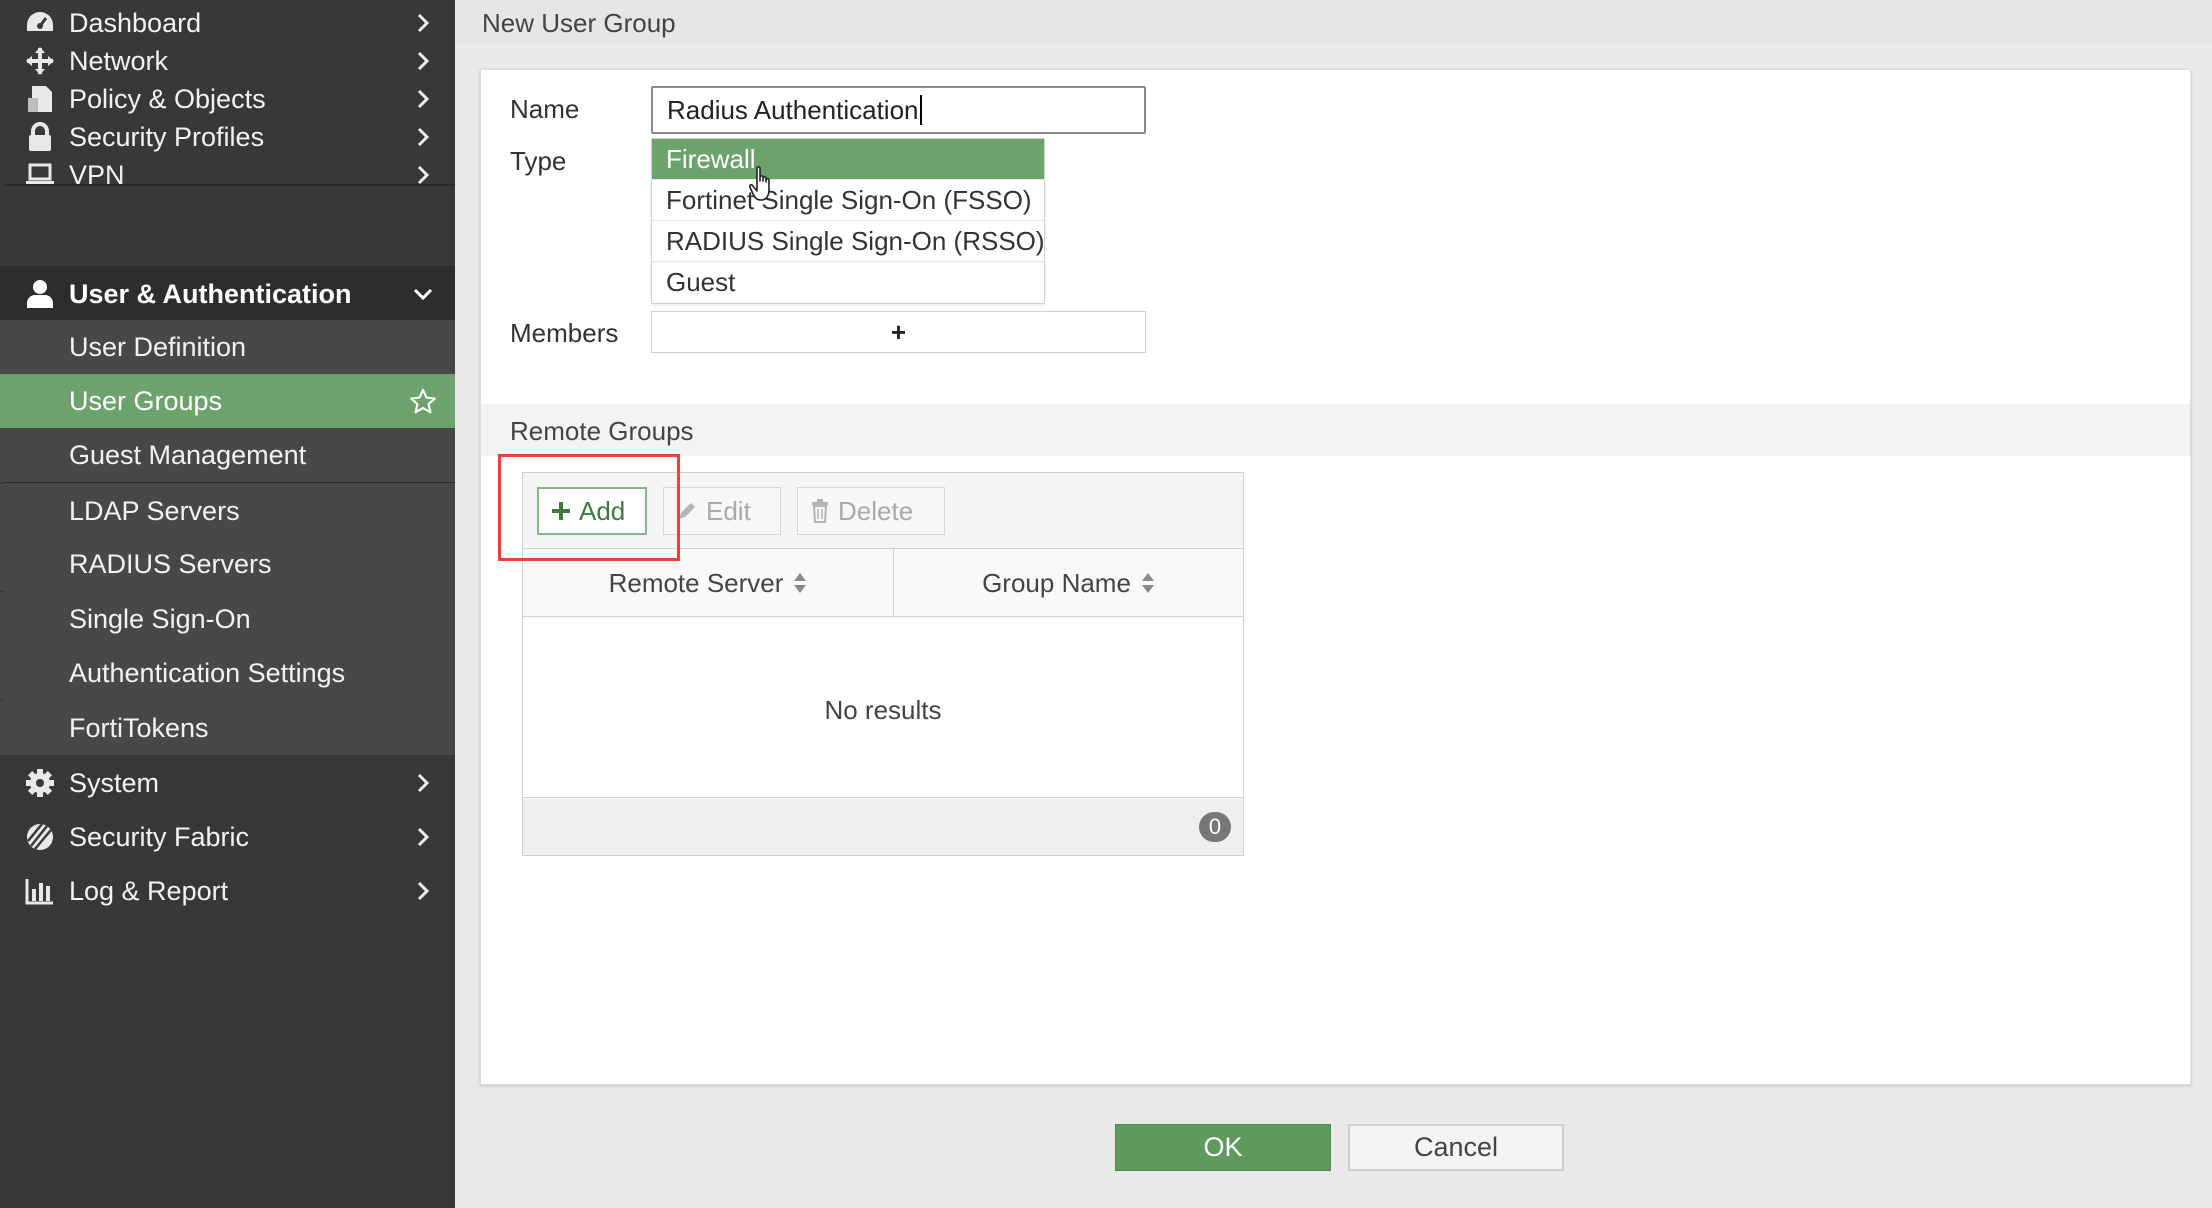  I want to click on sidebar-item-guest-management: Guest Management, so click(227, 455).